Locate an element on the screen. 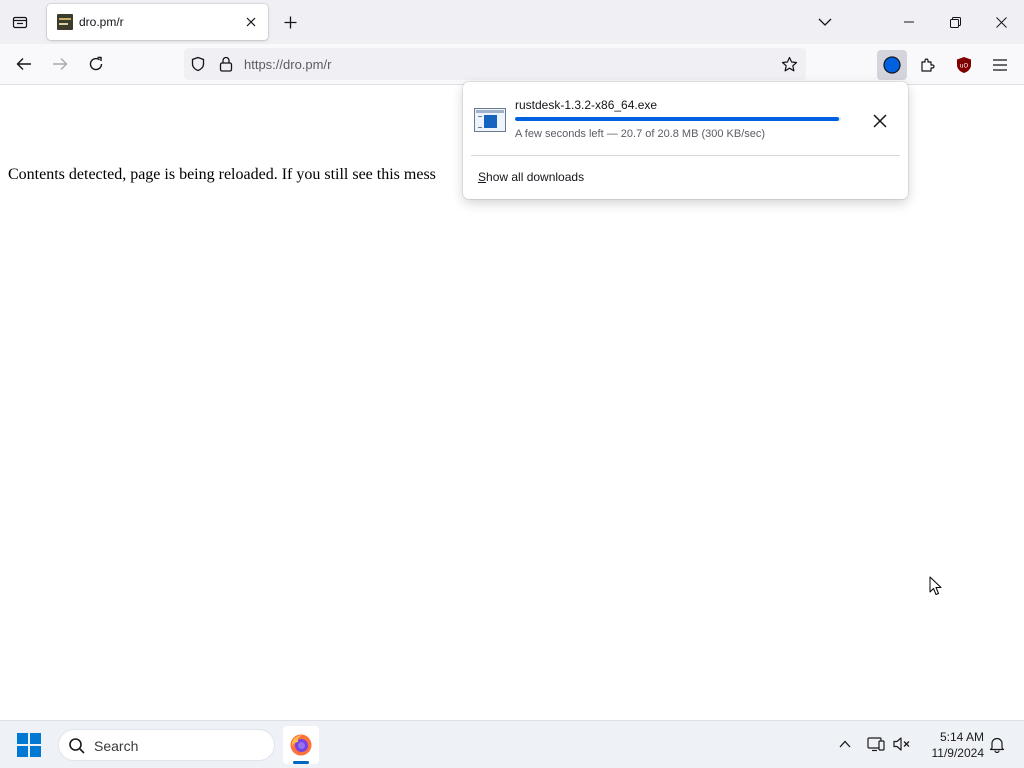 The width and height of the screenshot is (1024, 768). new-tab-button is located at coordinates (290, 22).